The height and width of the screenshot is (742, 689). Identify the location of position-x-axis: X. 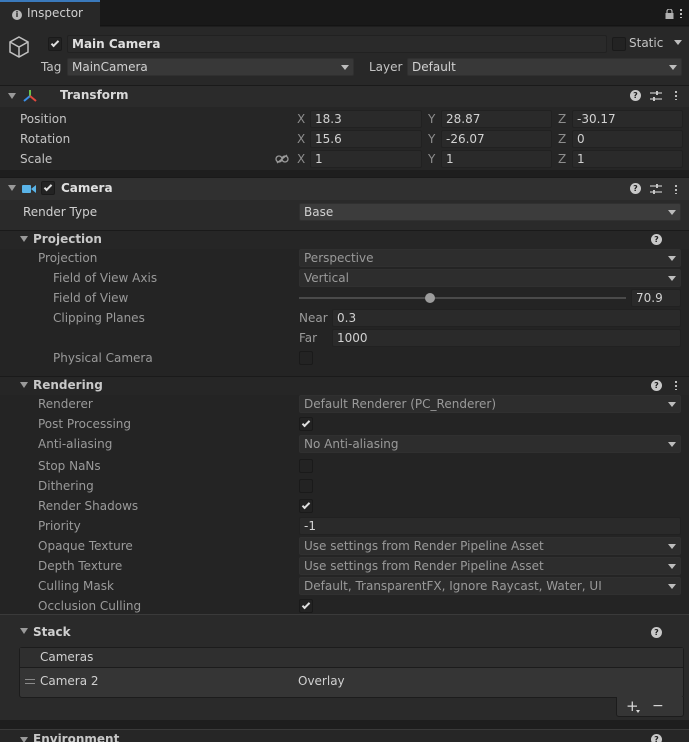
(301, 119).